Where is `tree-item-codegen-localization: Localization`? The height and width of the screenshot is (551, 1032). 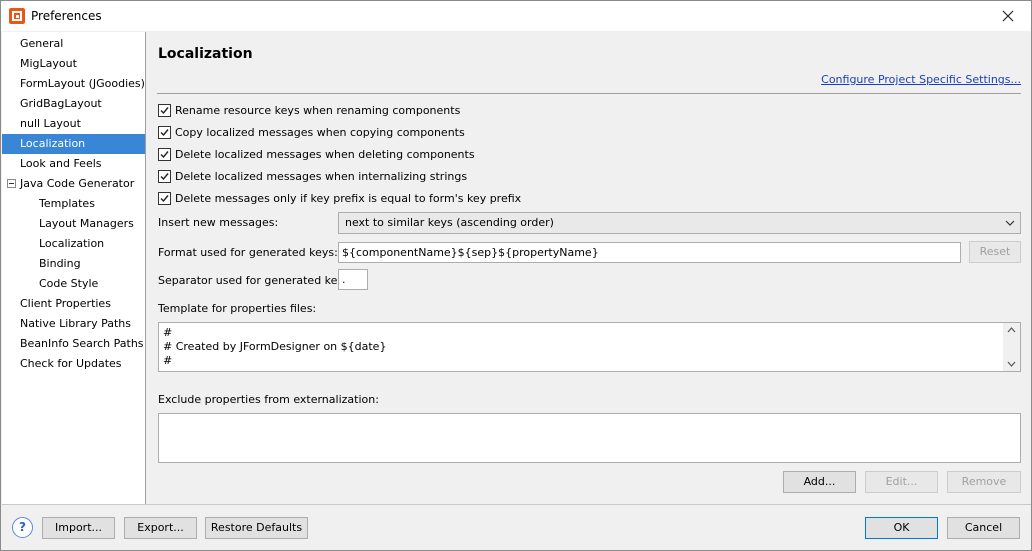
tree-item-codegen-localization: Localization is located at coordinates (73, 244).